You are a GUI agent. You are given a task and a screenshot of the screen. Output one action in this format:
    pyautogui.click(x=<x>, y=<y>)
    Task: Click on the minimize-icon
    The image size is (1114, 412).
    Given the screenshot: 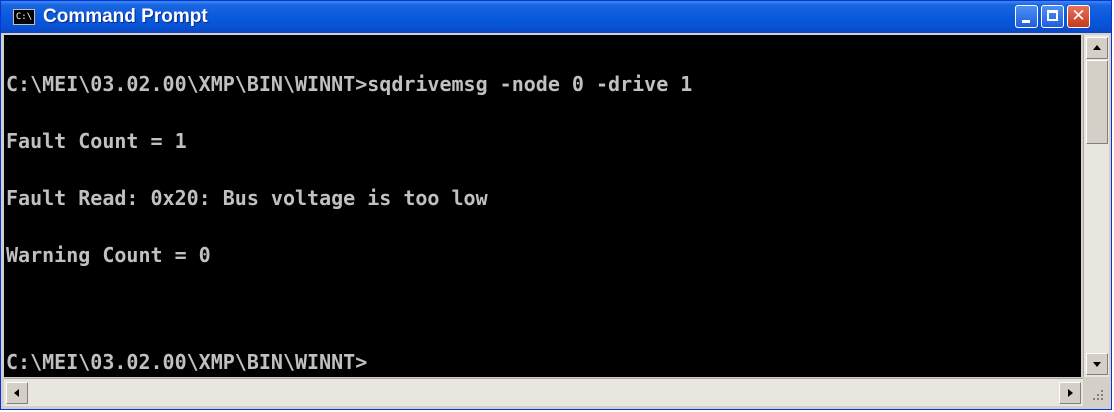 What is the action you would take?
    pyautogui.click(x=1026, y=21)
    